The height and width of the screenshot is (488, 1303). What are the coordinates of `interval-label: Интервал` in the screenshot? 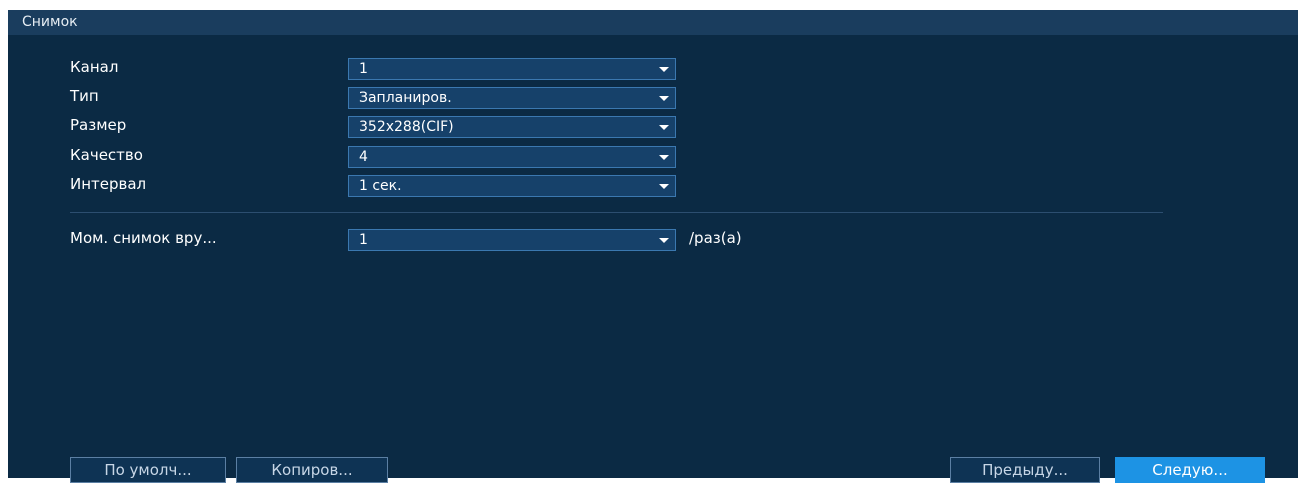 It's located at (108, 184).